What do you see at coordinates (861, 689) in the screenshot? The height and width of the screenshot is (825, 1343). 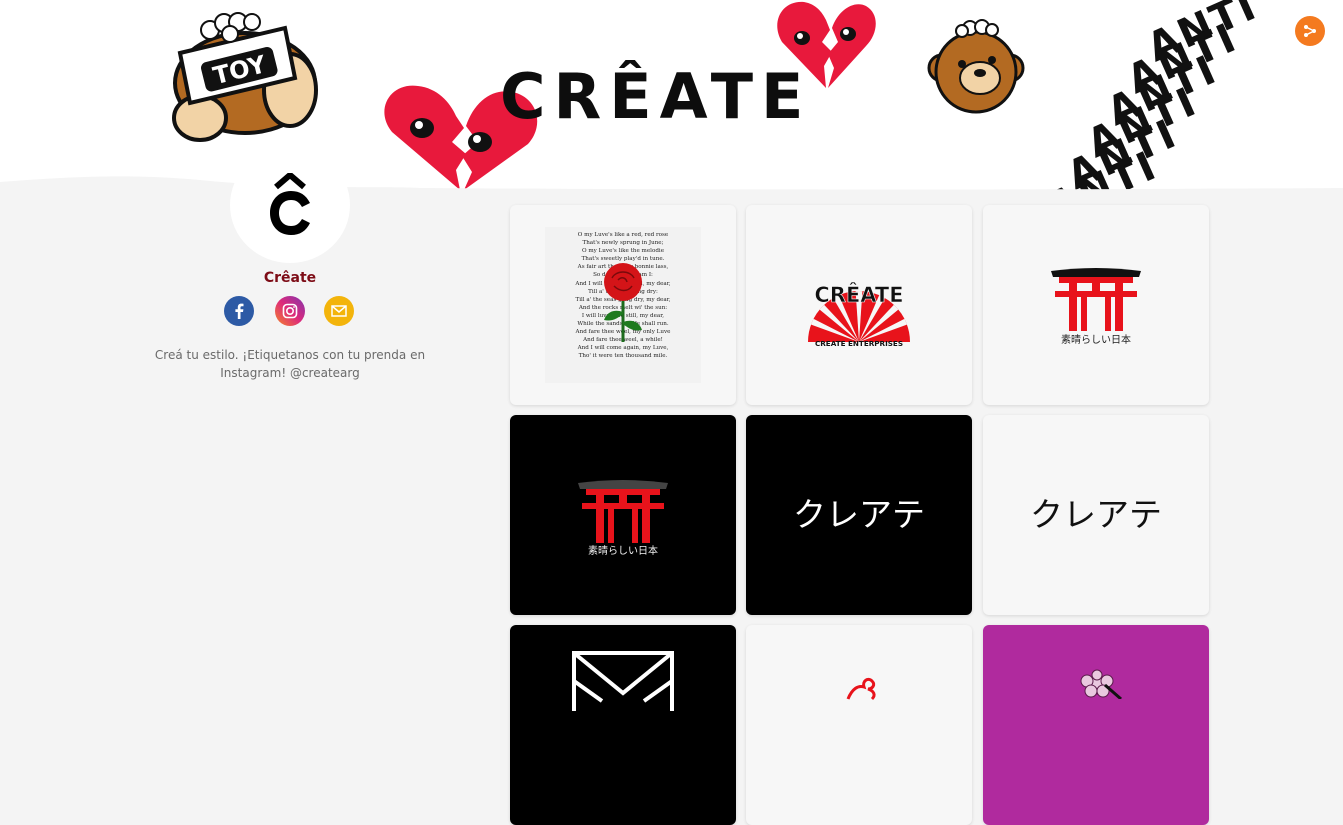 I see `dragon-graphic` at bounding box center [861, 689].